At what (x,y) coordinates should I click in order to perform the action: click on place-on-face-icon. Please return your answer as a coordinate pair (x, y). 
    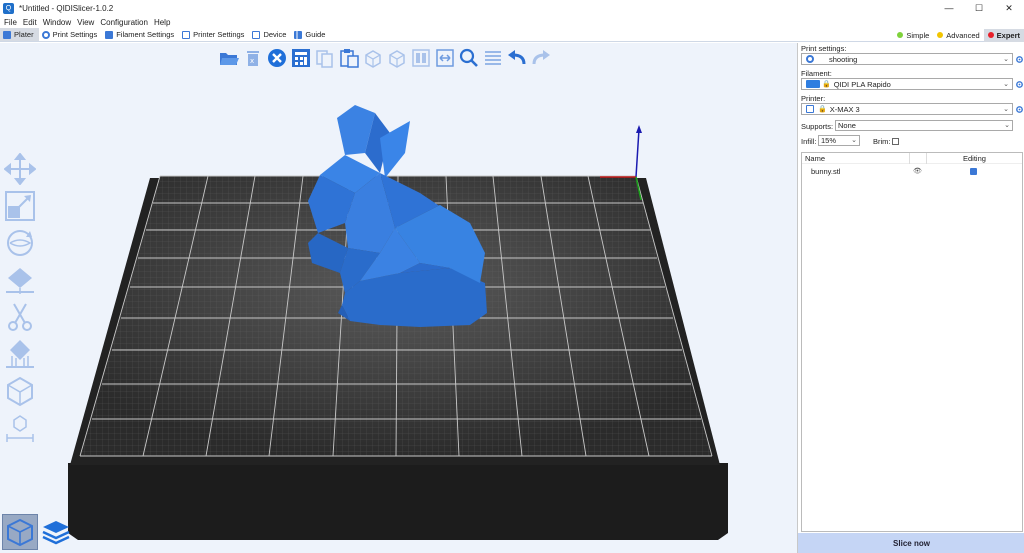
    Looking at the image, I should click on (20, 279).